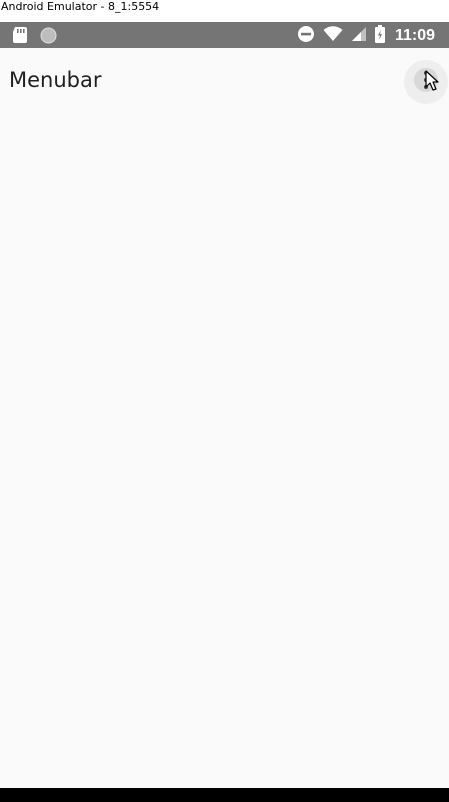 This screenshot has width=449, height=802. What do you see at coordinates (379, 36) in the screenshot?
I see `battery-icon` at bounding box center [379, 36].